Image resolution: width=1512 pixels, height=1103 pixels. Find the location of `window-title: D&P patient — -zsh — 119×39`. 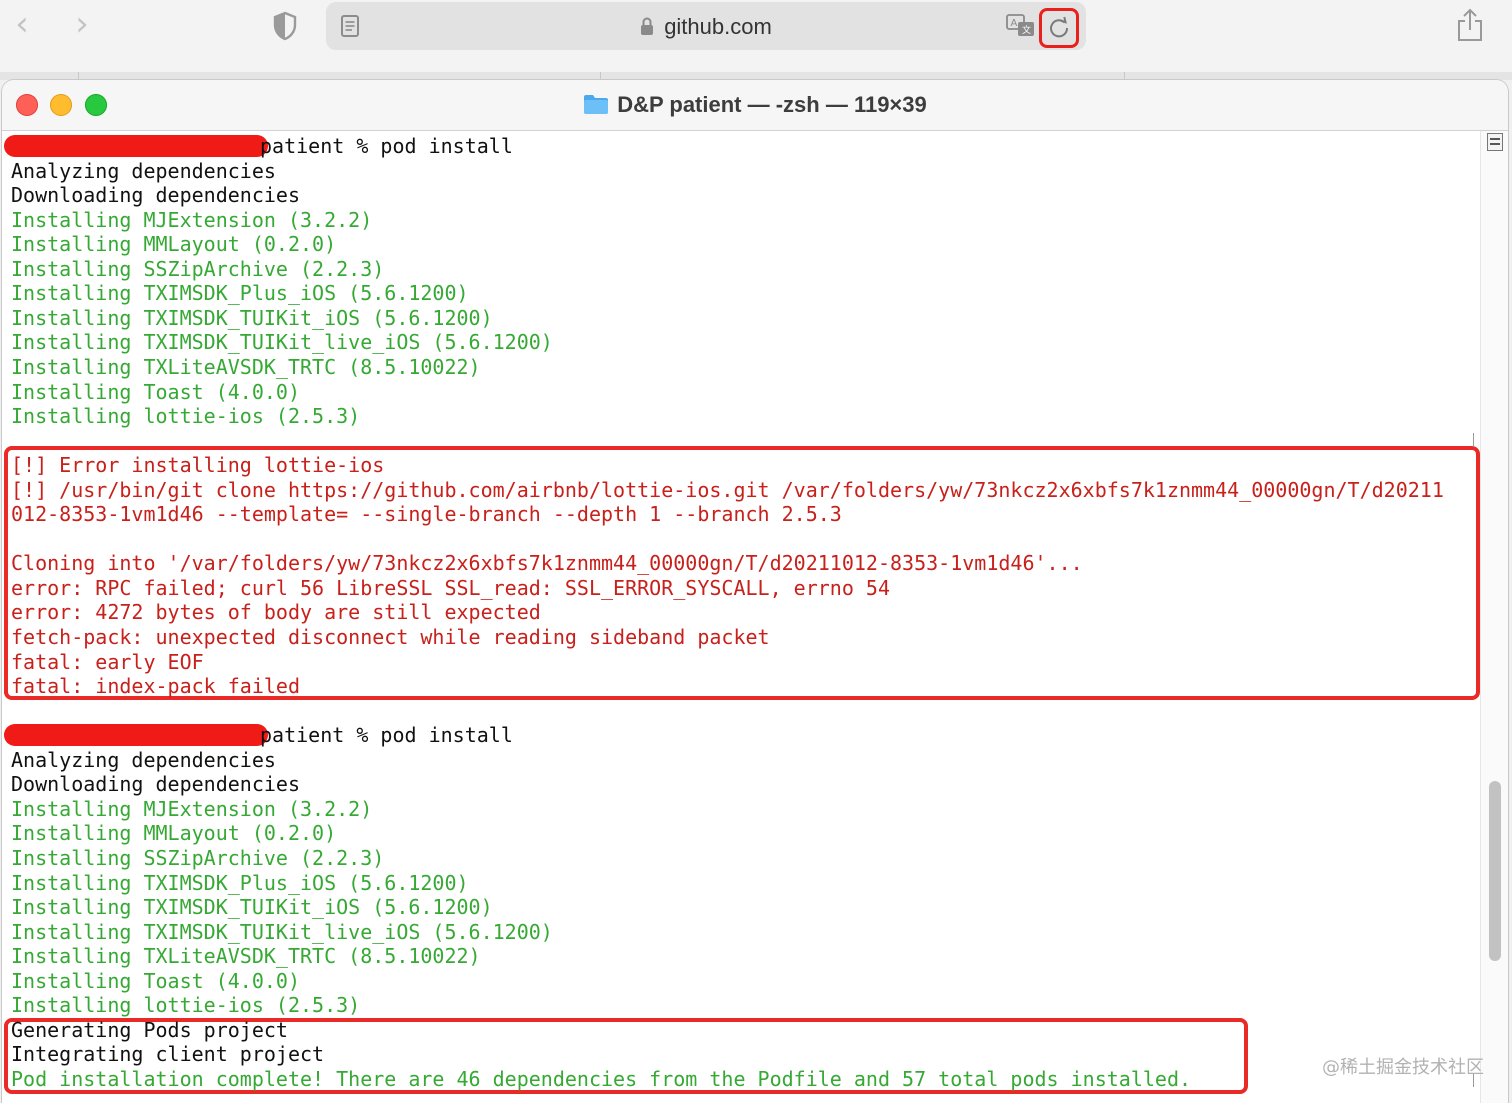

window-title: D&P patient — -zsh — 119×39 is located at coordinates (755, 105).